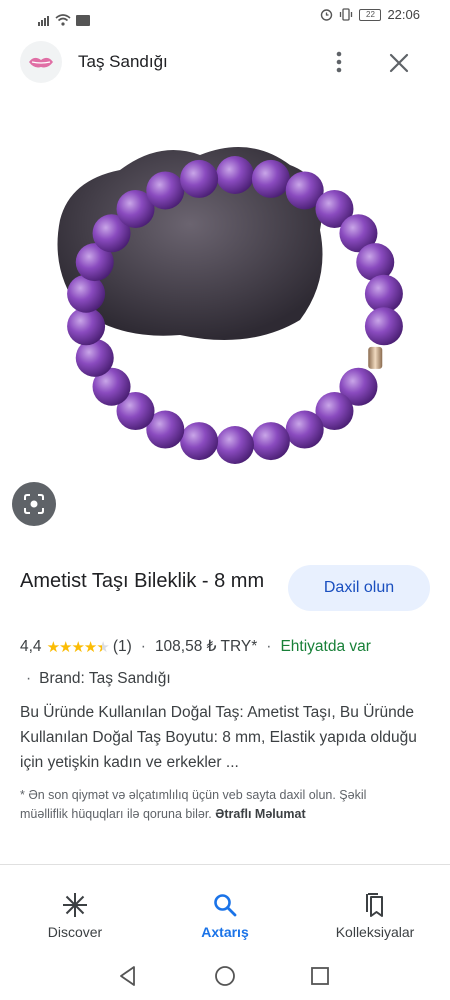 This screenshot has height=1000, width=450. What do you see at coordinates (375, 357) in the screenshot?
I see `metal-spacer-bead` at bounding box center [375, 357].